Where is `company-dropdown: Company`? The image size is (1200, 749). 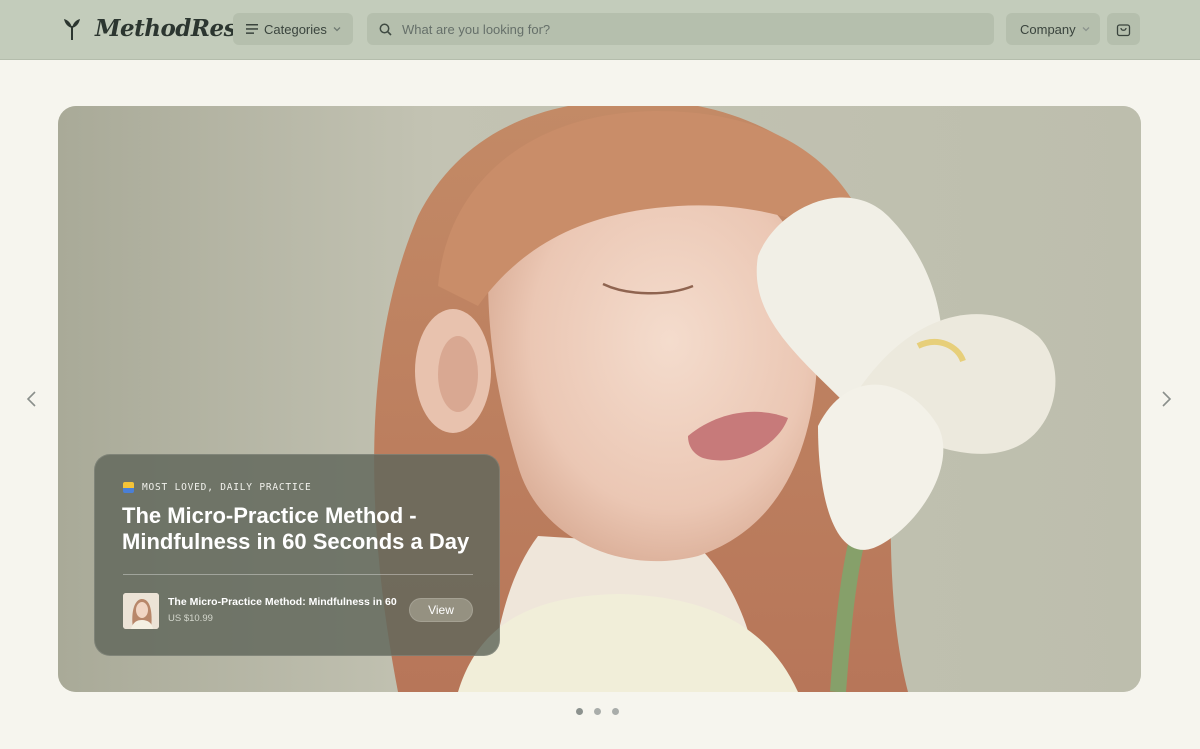 company-dropdown: Company is located at coordinates (1053, 29).